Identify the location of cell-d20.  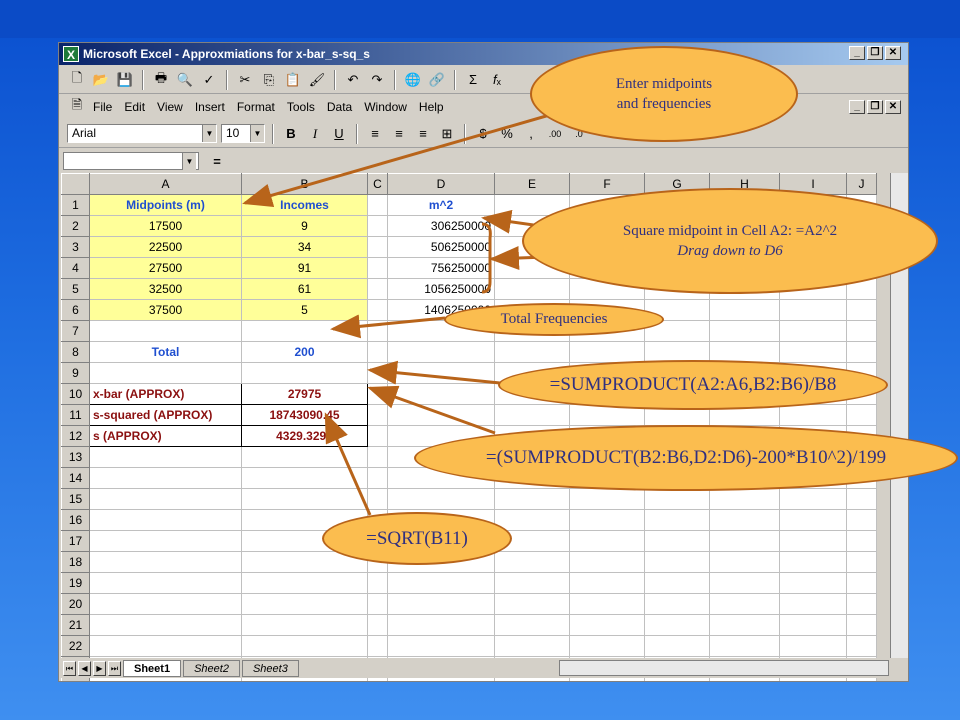
(441, 604).